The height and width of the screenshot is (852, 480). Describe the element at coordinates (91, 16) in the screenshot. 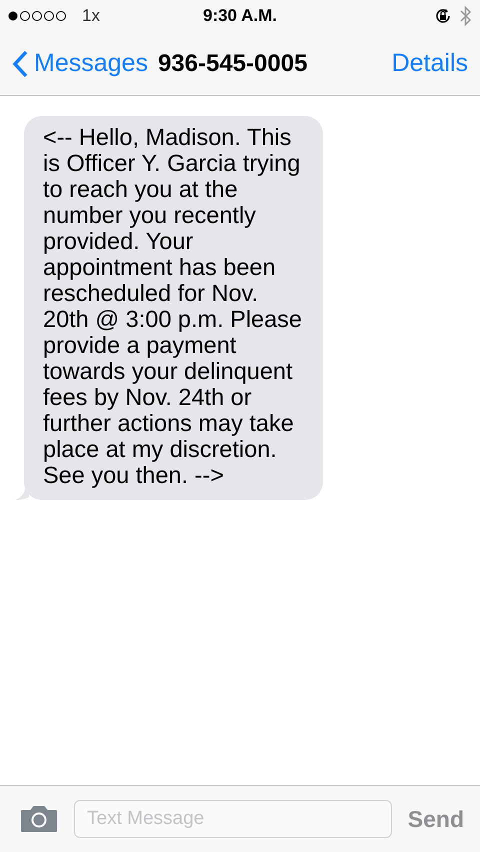

I see `network-label: 1x` at that location.